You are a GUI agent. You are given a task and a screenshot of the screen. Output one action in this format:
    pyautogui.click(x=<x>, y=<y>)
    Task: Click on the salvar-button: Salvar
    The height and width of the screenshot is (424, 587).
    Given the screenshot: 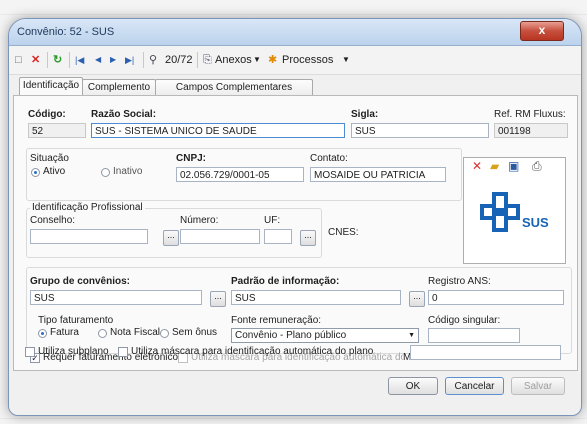 What is the action you would take?
    pyautogui.click(x=538, y=386)
    